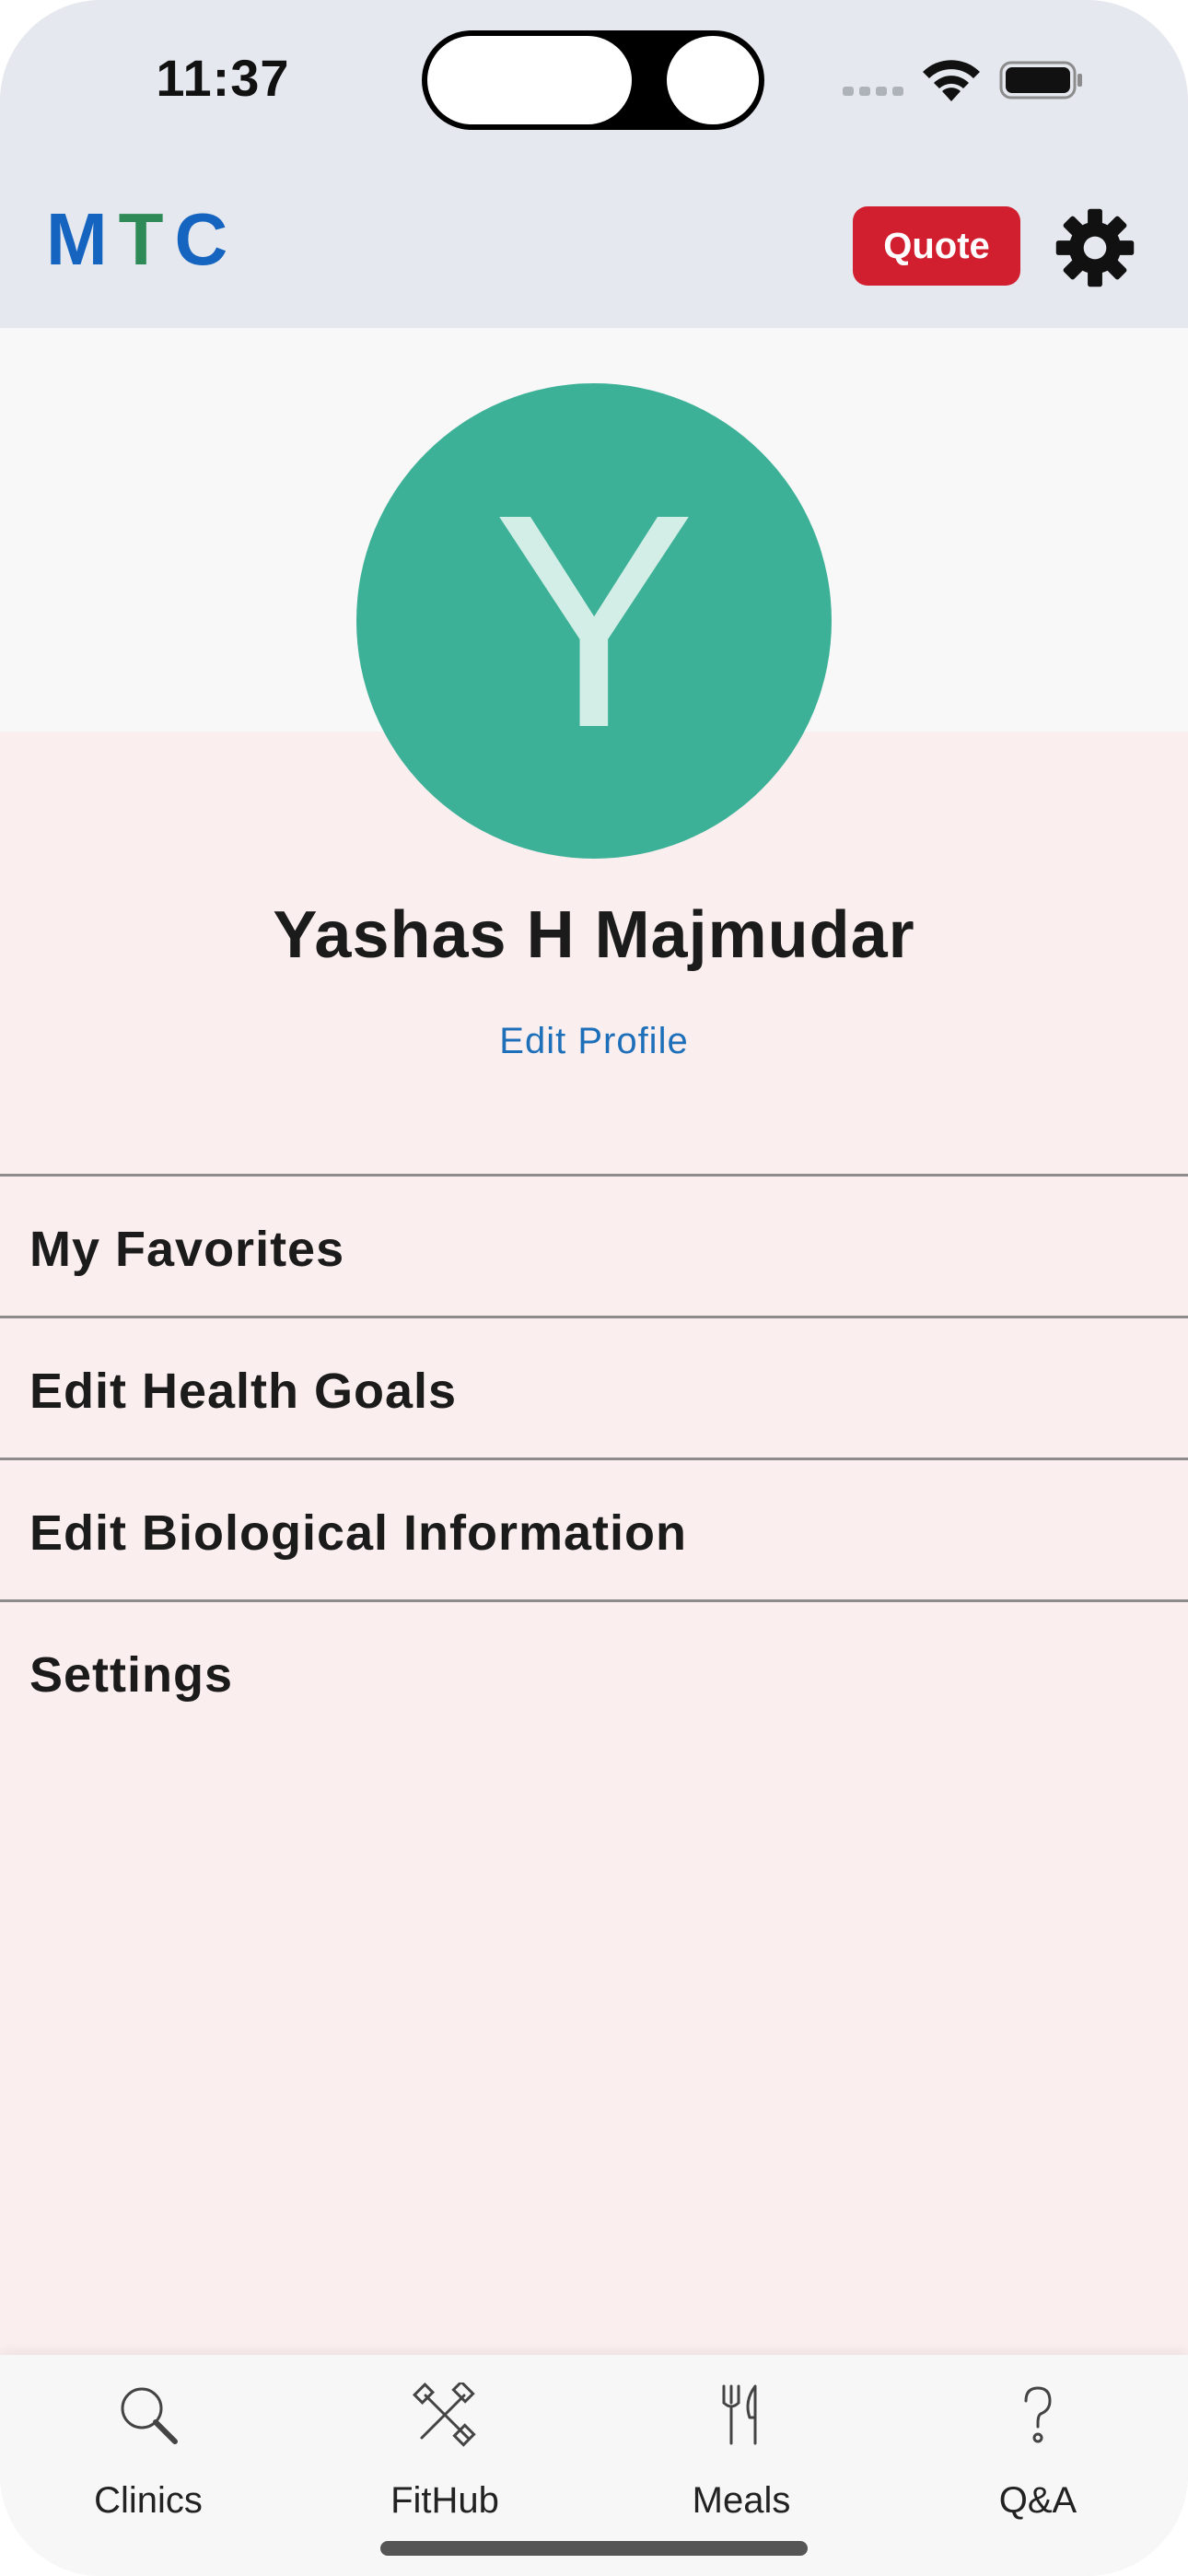 The width and height of the screenshot is (1188, 2576). I want to click on gear-icon, so click(1095, 247).